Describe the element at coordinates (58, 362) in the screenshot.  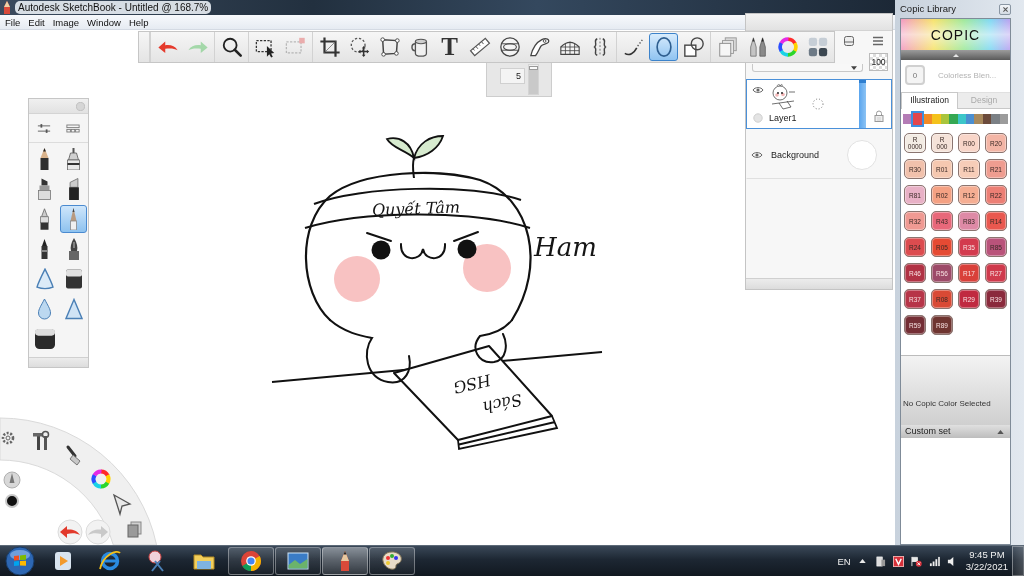
I see `palette-resize-handle` at that location.